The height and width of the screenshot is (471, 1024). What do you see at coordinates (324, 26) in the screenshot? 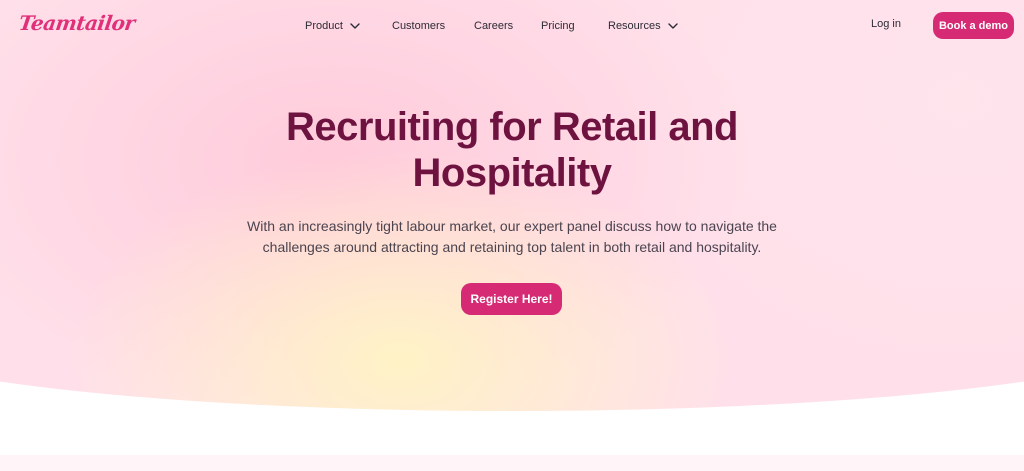
I see `nav-item-label: Product` at bounding box center [324, 26].